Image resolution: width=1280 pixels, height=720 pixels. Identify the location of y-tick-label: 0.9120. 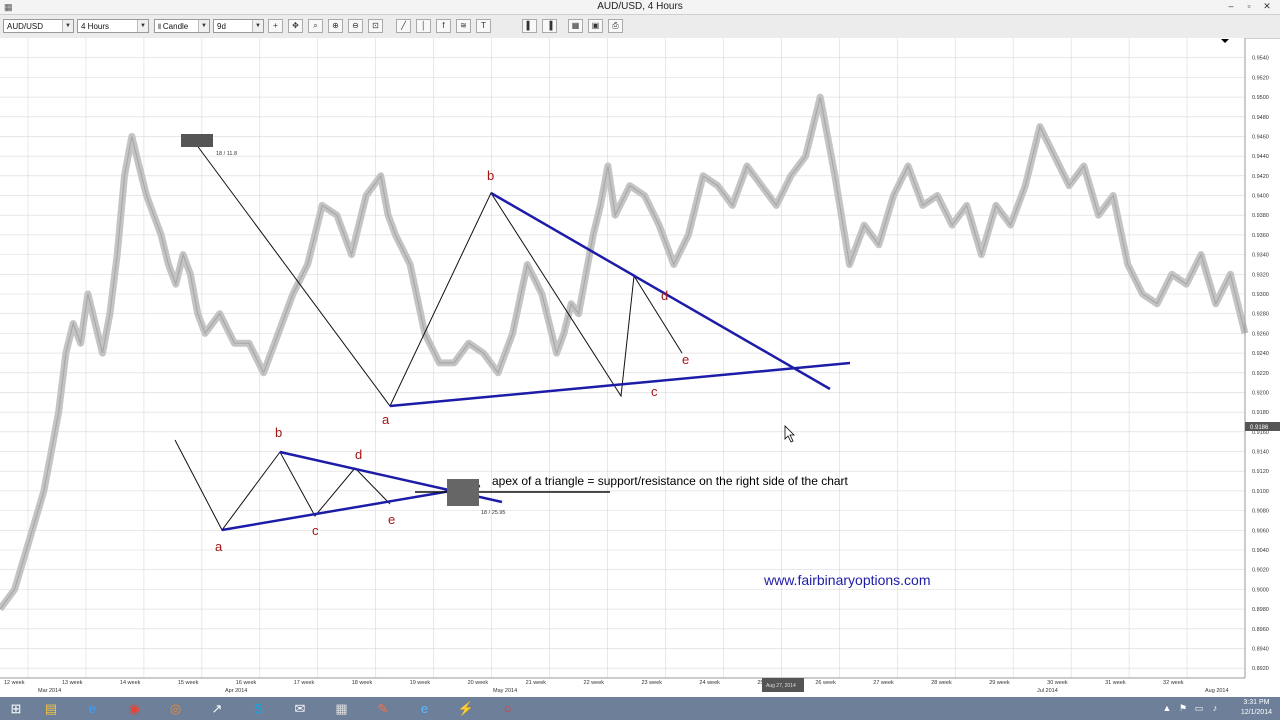
(1260, 472).